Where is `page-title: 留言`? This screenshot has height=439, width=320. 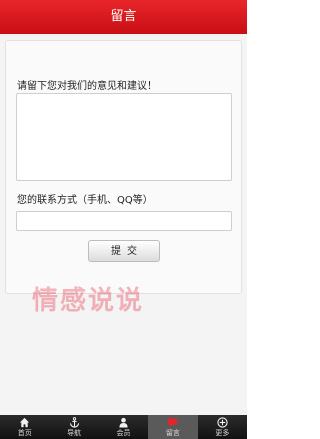 page-title: 留言 is located at coordinates (123, 16).